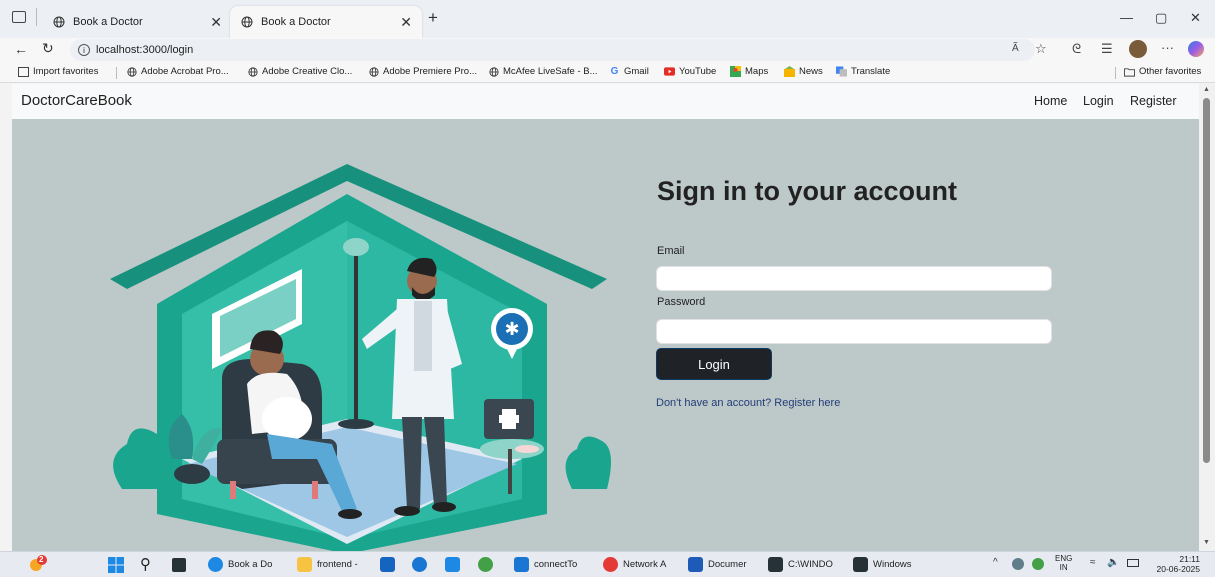 The height and width of the screenshot is (577, 1215). What do you see at coordinates (41, 559) in the screenshot?
I see `weather-badge: 2` at bounding box center [41, 559].